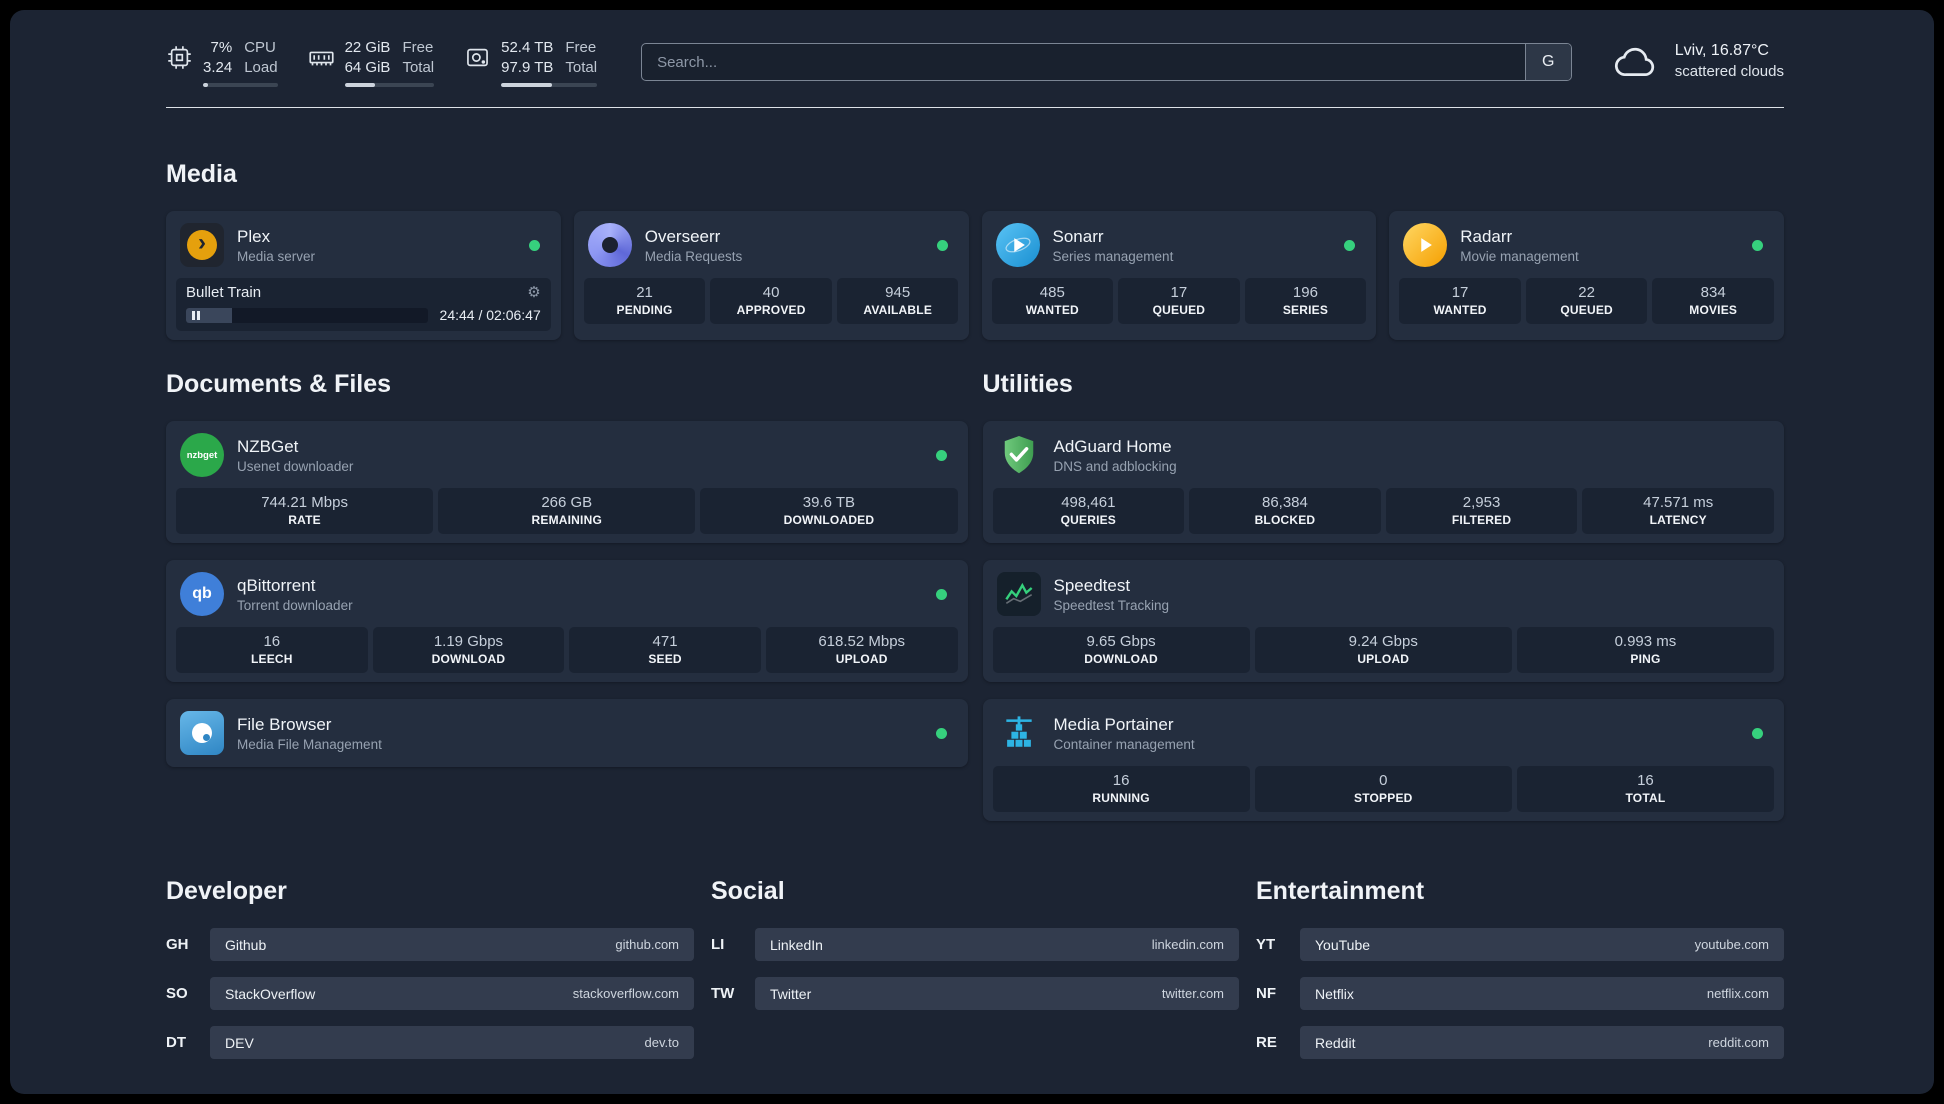 The width and height of the screenshot is (1944, 1104). Describe the element at coordinates (490, 315) in the screenshot. I see `playback-time: 24:44 / 02:06:47` at that location.